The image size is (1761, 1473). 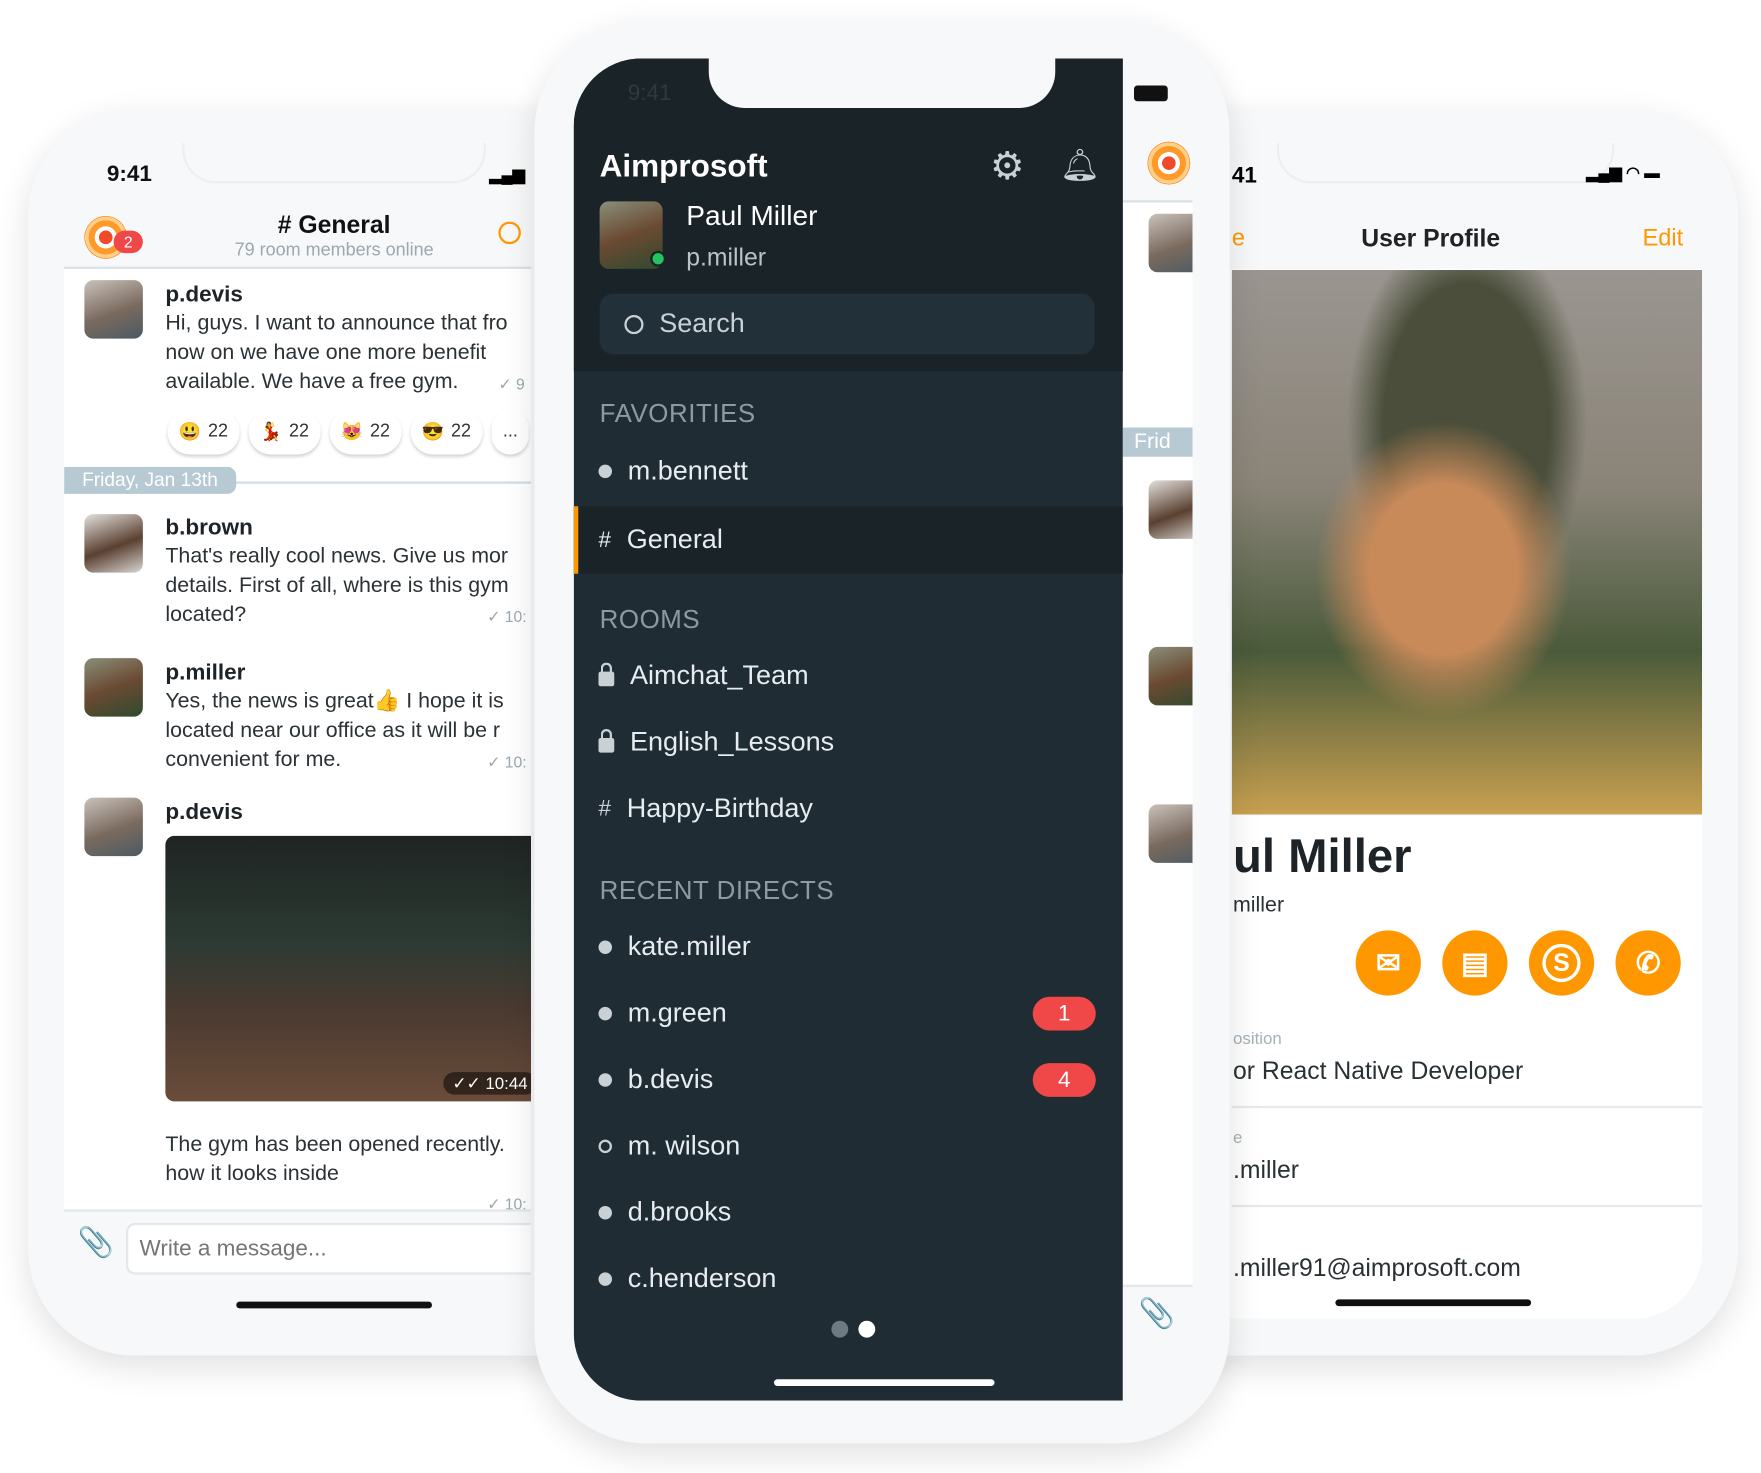 I want to click on phone-icon: ✆, so click(x=1648, y=962).